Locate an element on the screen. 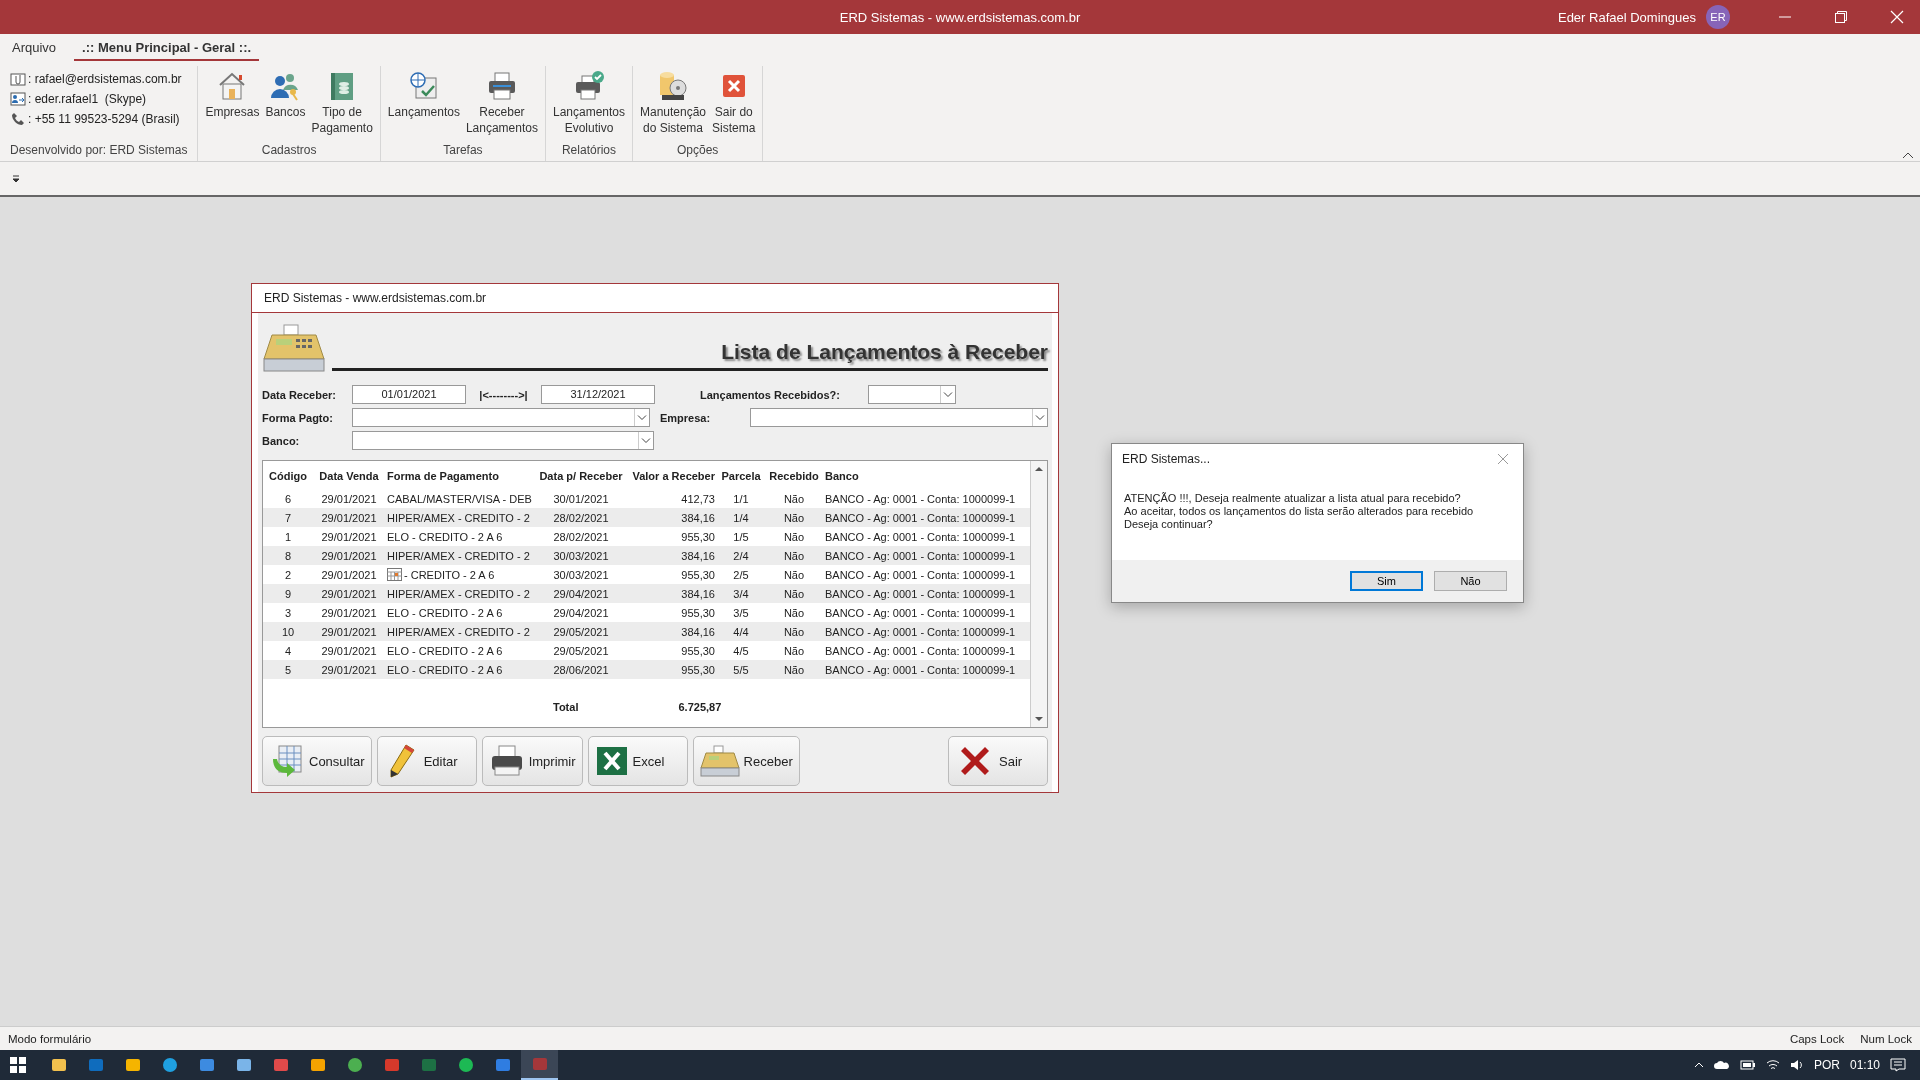 The height and width of the screenshot is (1080, 1920). battery-icon is located at coordinates (1747, 1065).